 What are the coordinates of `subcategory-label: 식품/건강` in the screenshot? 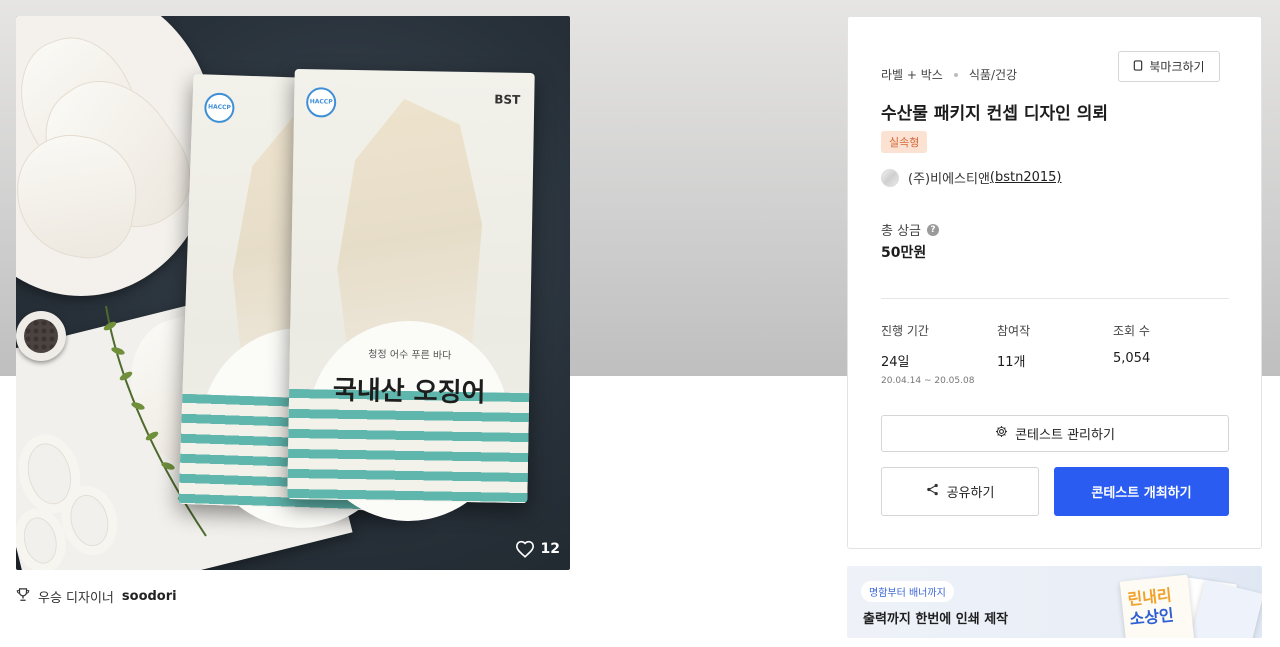 It's located at (993, 74).